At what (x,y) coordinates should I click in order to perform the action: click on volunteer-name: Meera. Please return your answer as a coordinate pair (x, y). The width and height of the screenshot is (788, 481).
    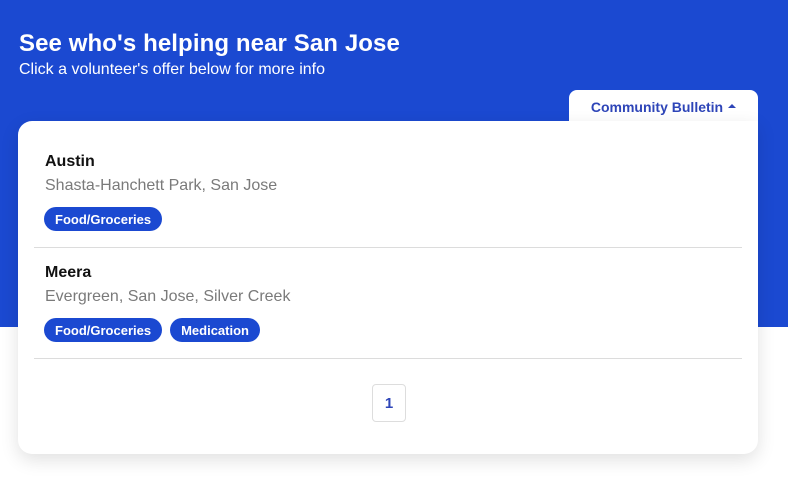
    Looking at the image, I should click on (68, 272).